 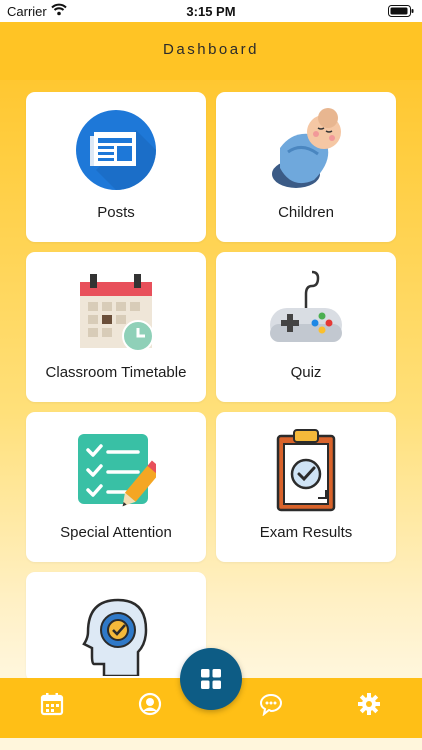 I want to click on exam-results-label: Exam Results, so click(x=306, y=532).